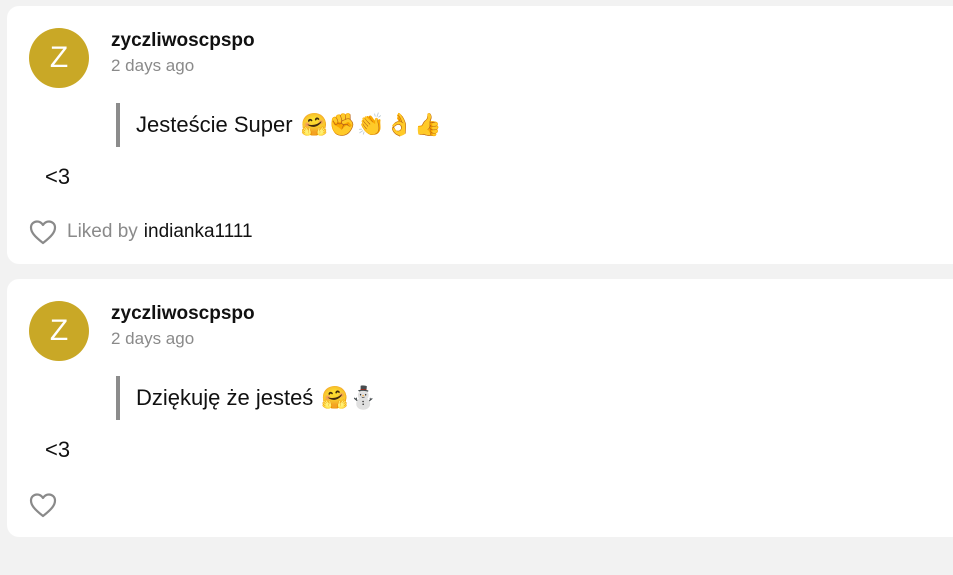 The width and height of the screenshot is (953, 575). Describe the element at coordinates (371, 124) in the screenshot. I see `quote-emojis: 🤗✊👏👌👍` at that location.